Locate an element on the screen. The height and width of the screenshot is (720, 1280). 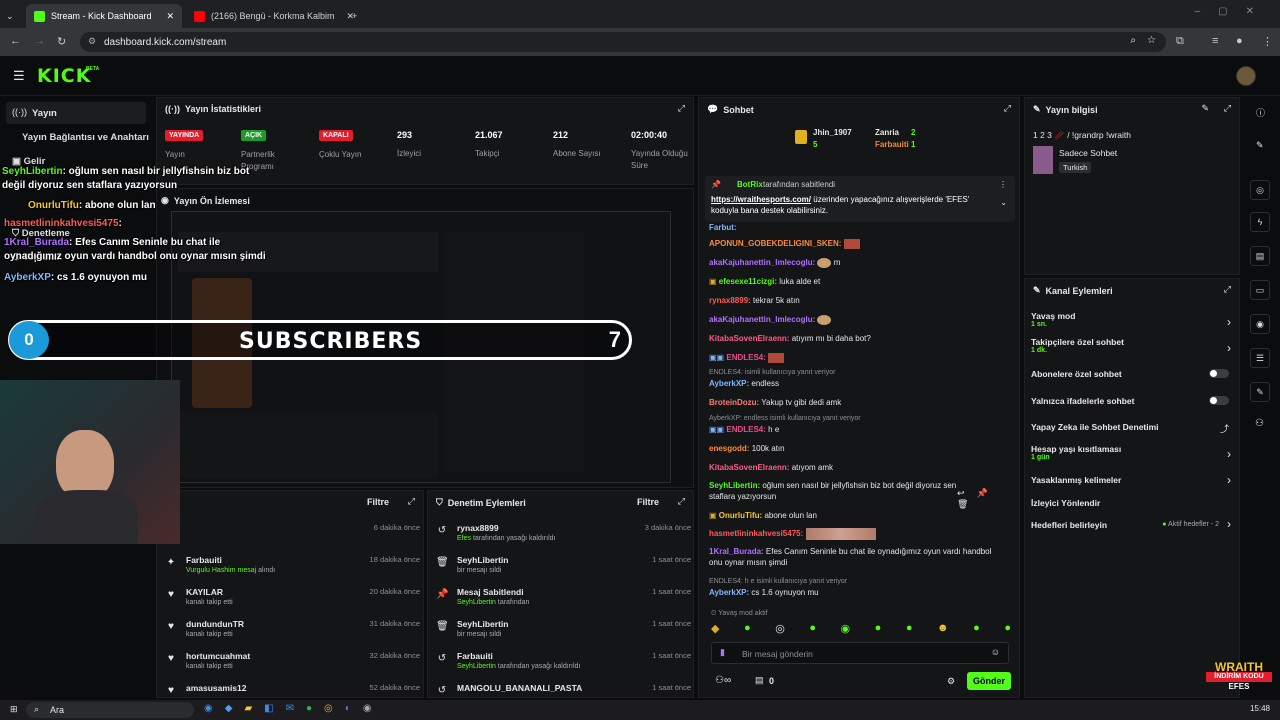
action-ai-moderation: Yapay Zeka ile Sohbet Denetimi is located at coordinates (1131, 427).